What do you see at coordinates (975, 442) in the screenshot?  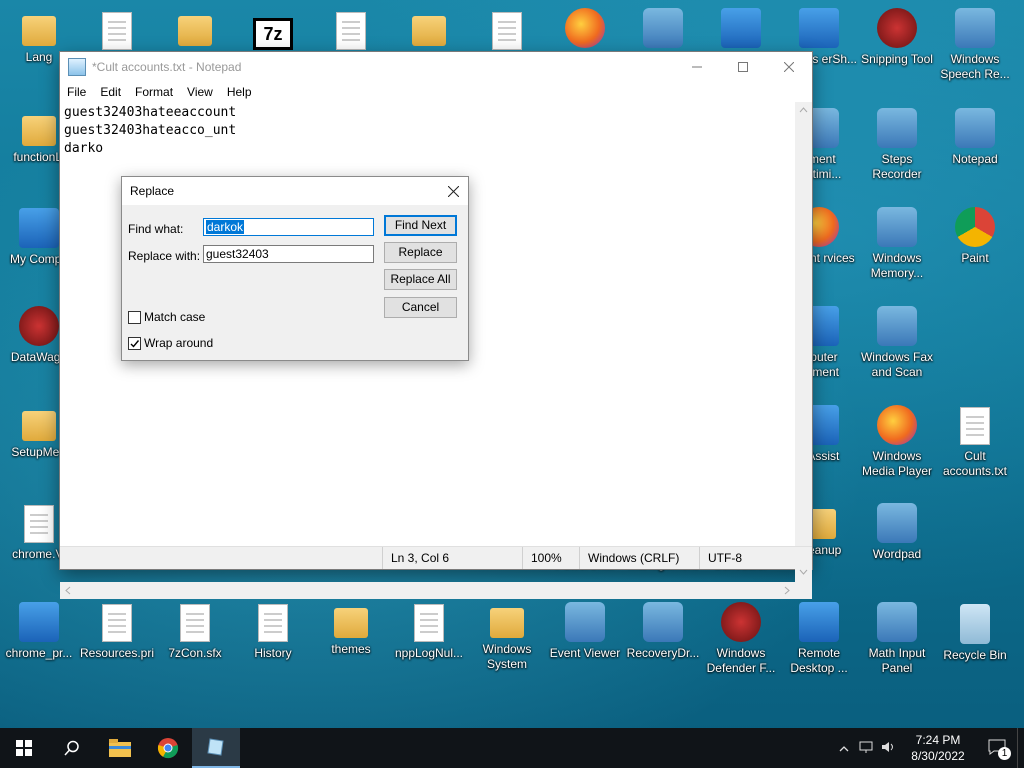 I see `desktop-icon-cult-accounts: Cult accounts.txt` at bounding box center [975, 442].